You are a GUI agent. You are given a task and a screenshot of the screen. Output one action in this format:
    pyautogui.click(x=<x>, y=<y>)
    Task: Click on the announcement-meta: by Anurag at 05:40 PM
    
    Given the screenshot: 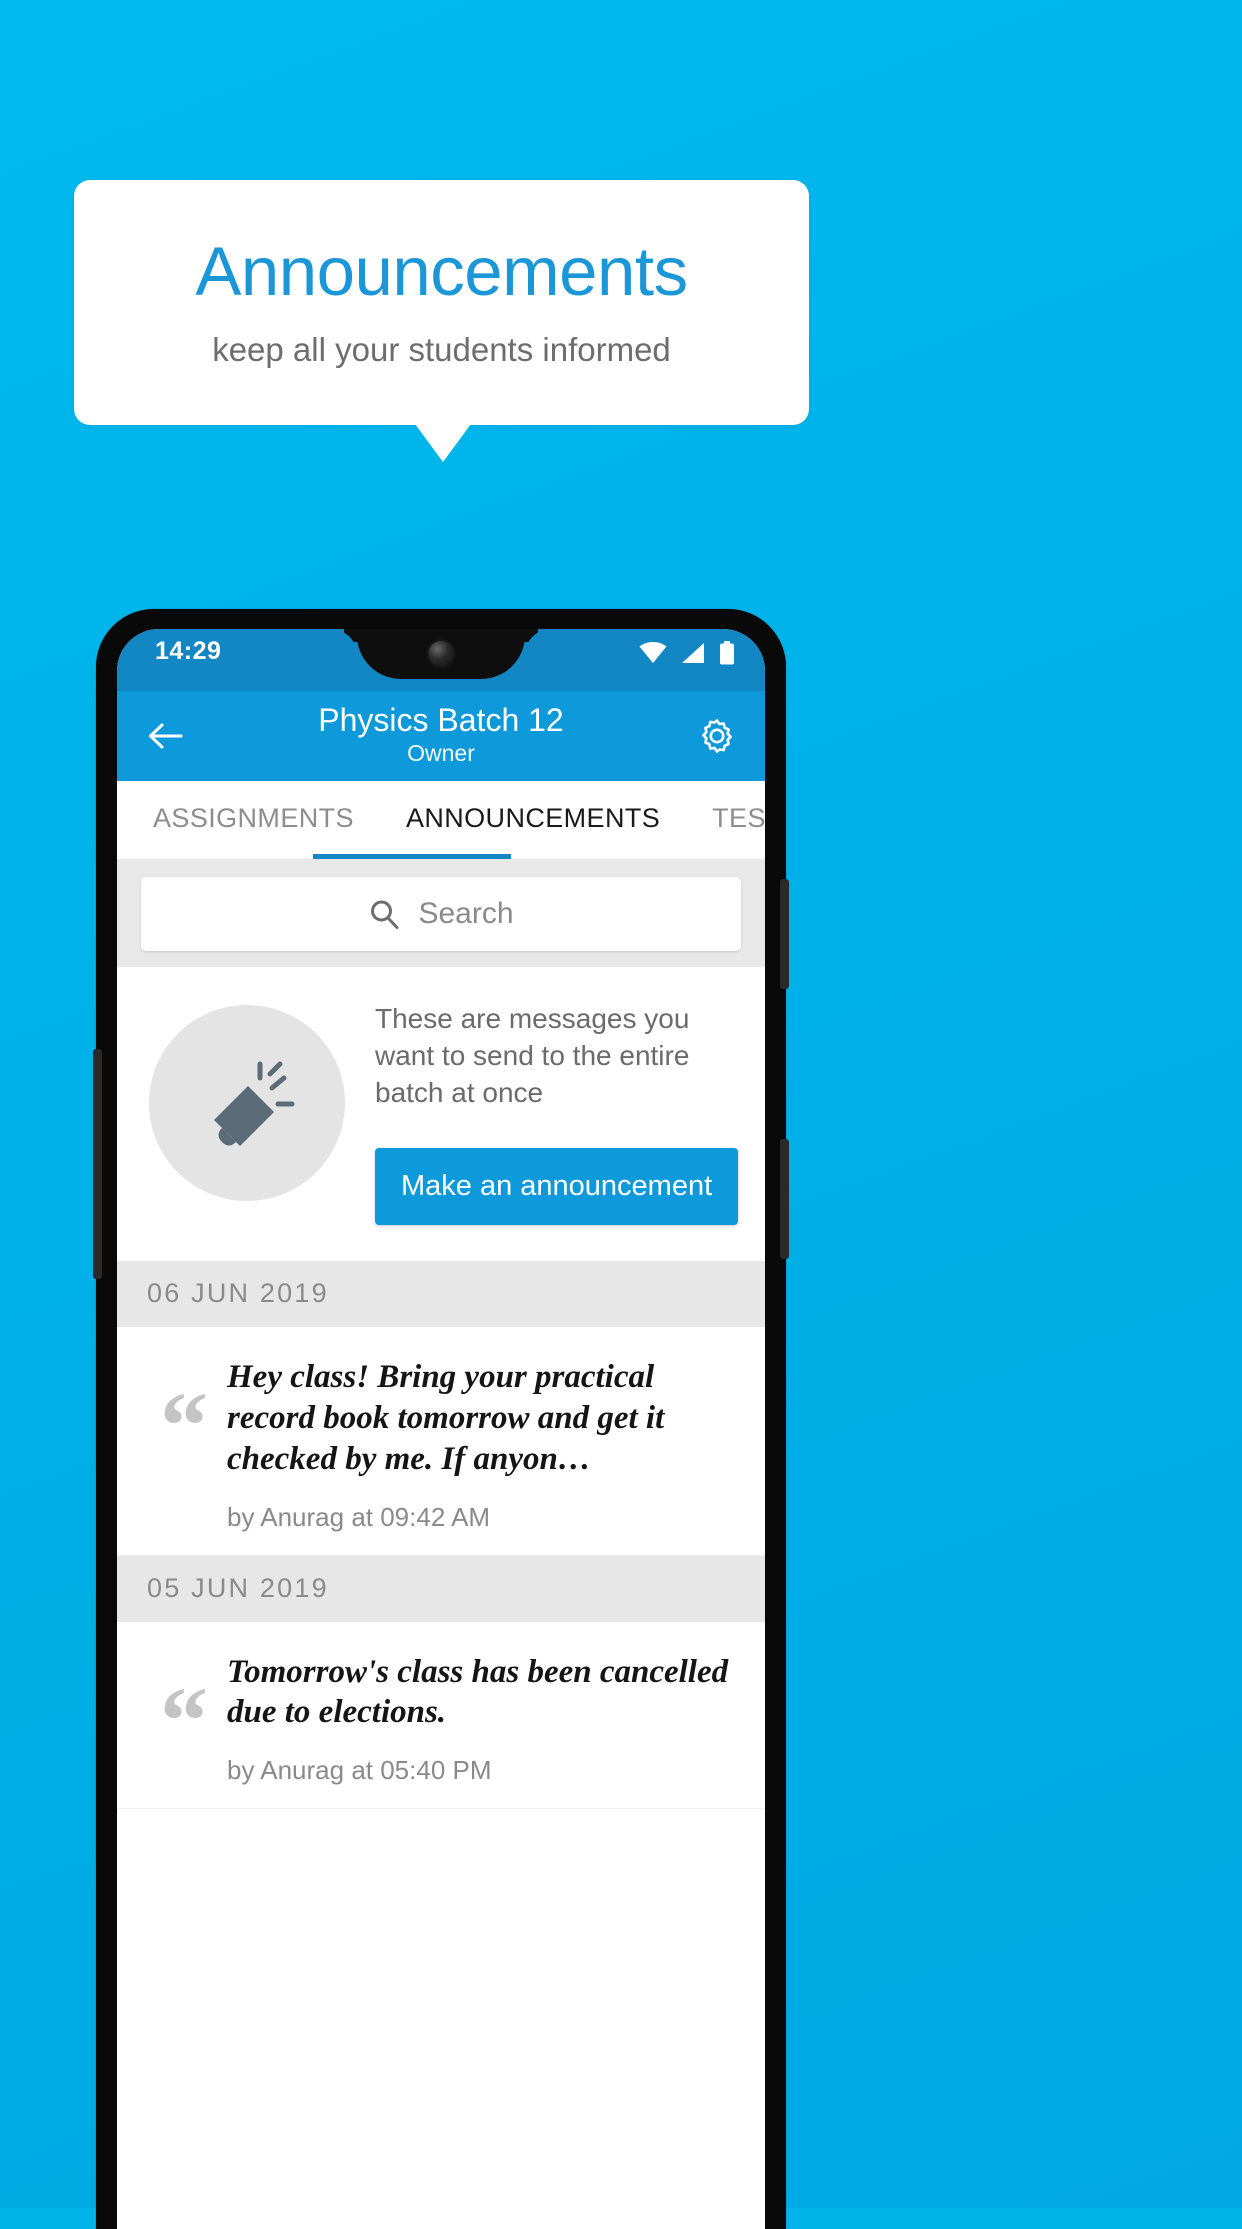 What is the action you would take?
    pyautogui.click(x=359, y=1770)
    